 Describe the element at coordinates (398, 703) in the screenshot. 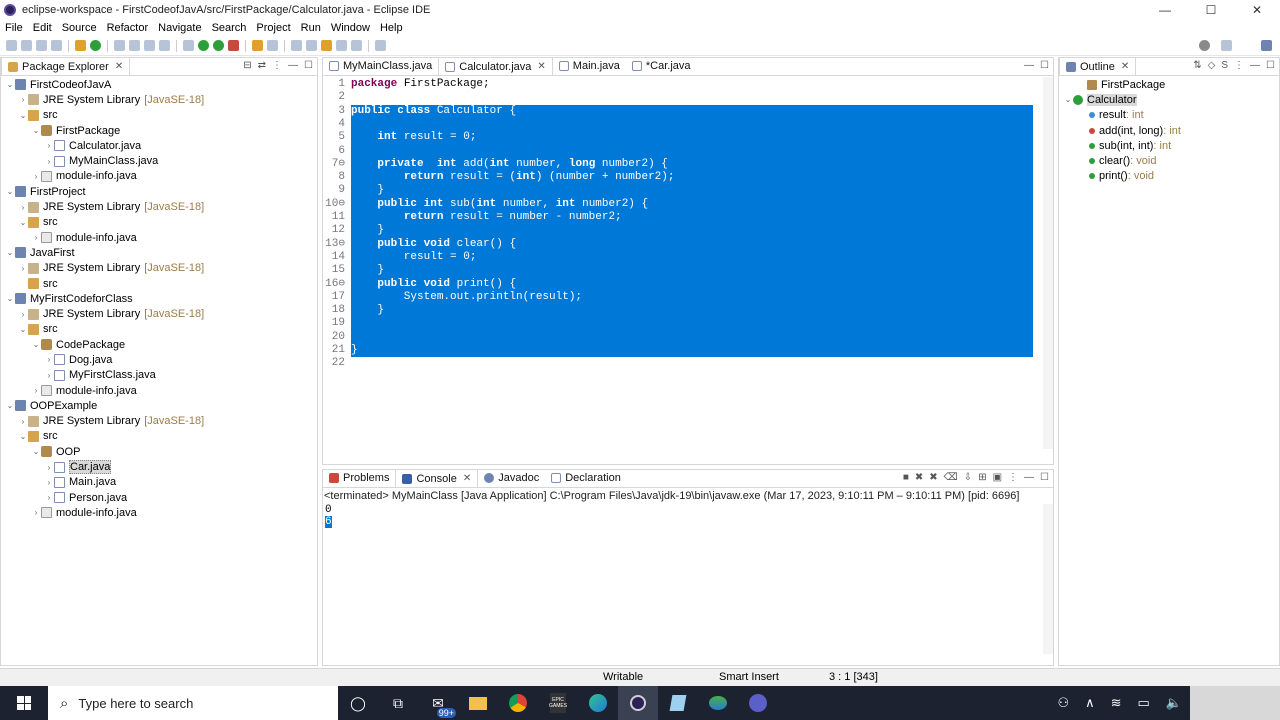

I see `task-view-icon: ⧉` at that location.